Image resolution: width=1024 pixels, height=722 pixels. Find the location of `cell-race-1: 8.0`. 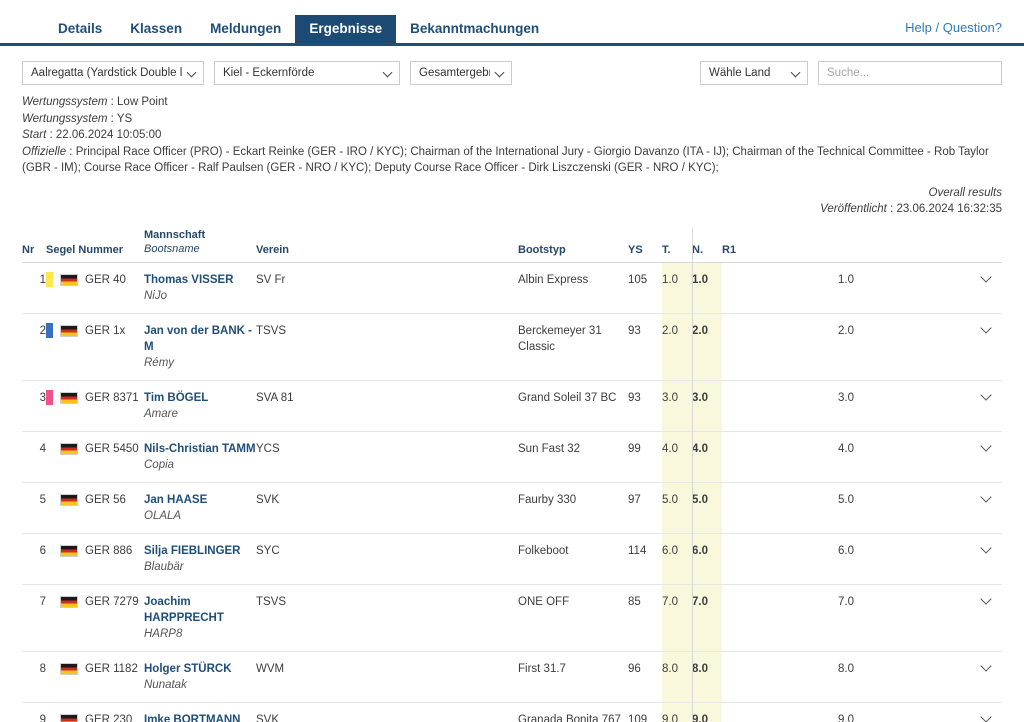

cell-race-1: 8.0 is located at coordinates (846, 677).